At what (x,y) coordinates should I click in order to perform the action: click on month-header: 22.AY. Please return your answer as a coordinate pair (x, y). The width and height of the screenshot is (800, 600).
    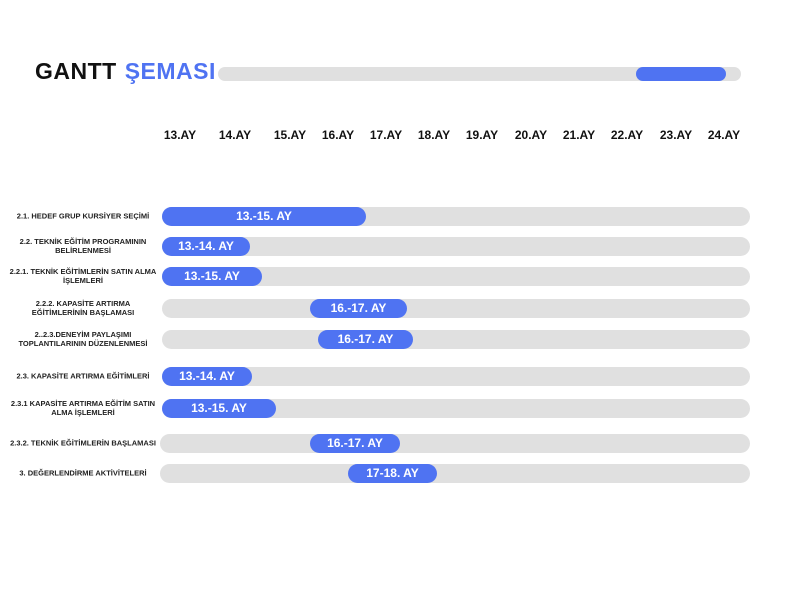
    Looking at the image, I should click on (627, 135).